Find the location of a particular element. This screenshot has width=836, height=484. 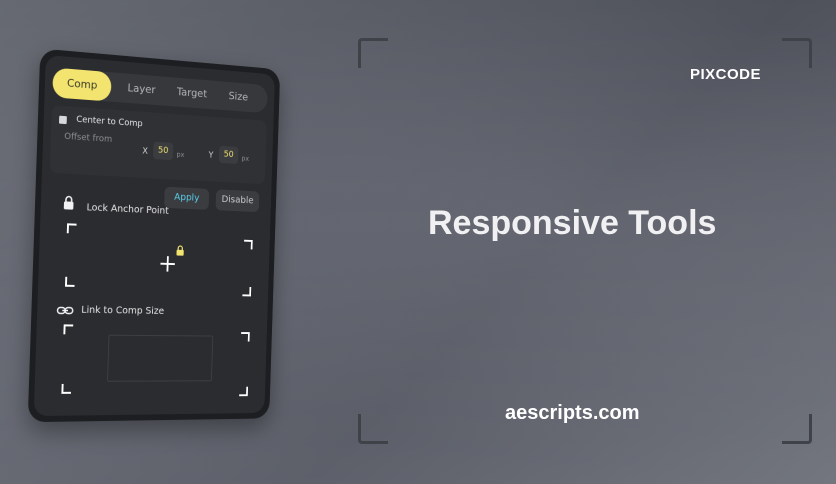

anchor-area-corner-tr is located at coordinates (248, 244).